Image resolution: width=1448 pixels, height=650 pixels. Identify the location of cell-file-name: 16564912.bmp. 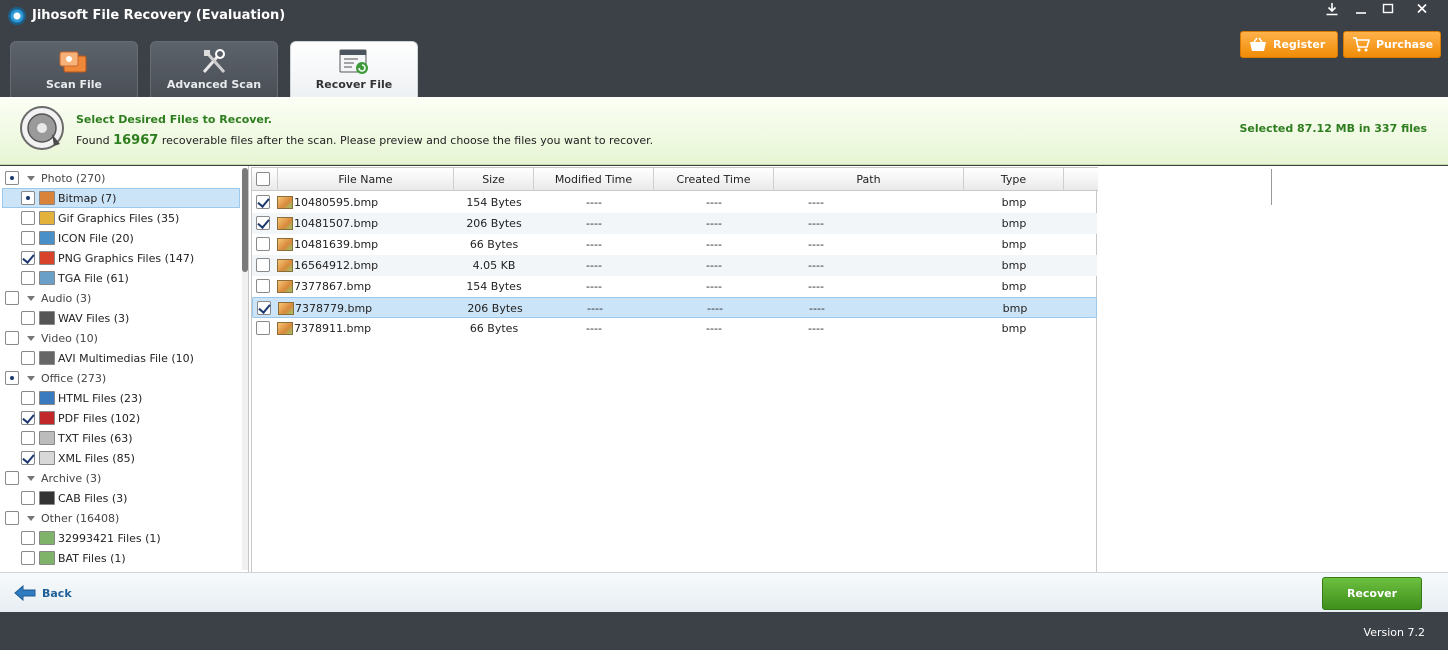
(336, 265).